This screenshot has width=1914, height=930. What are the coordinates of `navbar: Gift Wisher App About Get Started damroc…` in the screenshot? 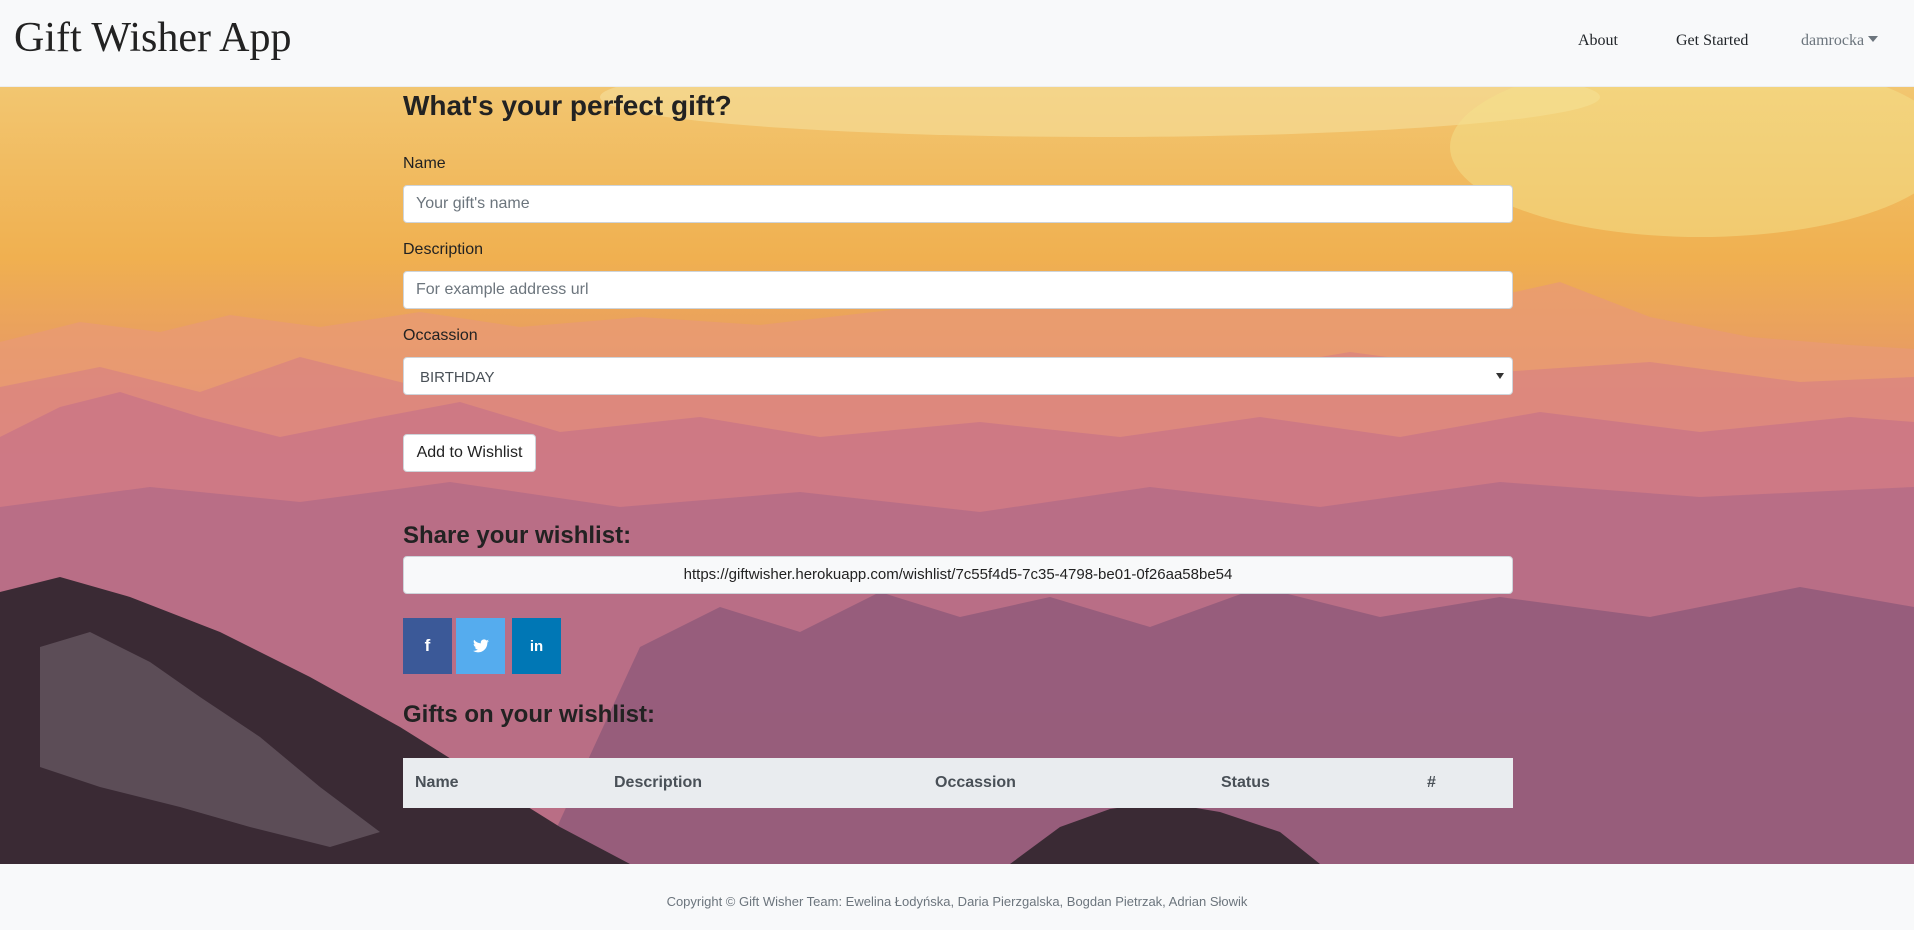 It's located at (957, 43).